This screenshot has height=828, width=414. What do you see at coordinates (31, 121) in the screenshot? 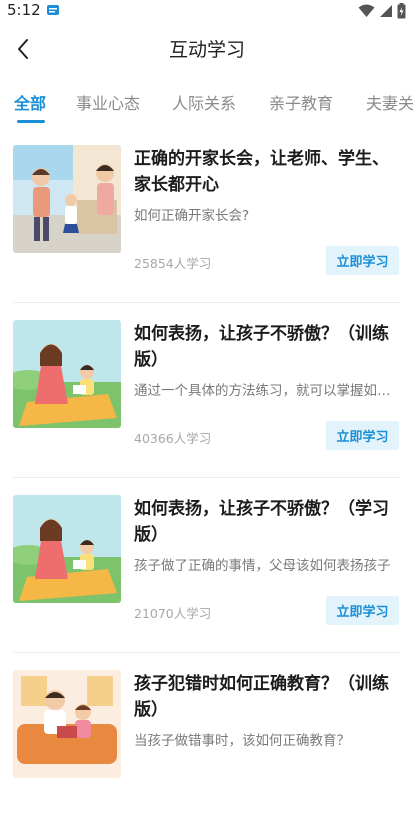
I see `tab-active-indicator` at bounding box center [31, 121].